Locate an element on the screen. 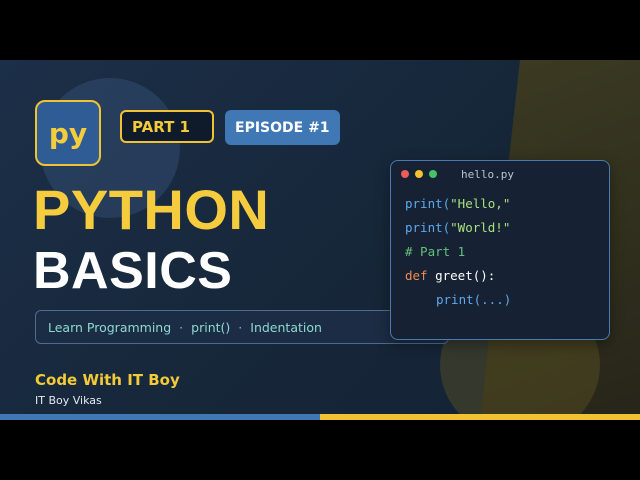 Image resolution: width=640 pixels, height=480 pixels. code-line: print("World!" is located at coordinates (457, 227).